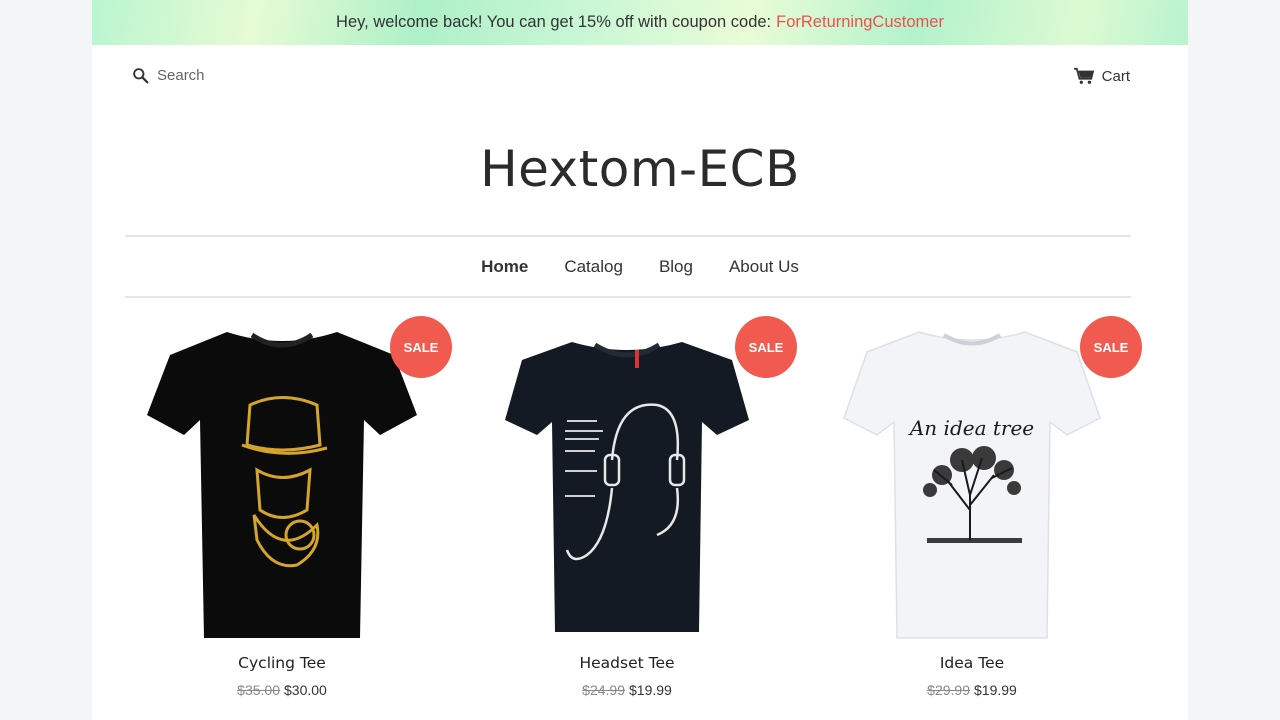 This screenshot has width=1280, height=720. Describe the element at coordinates (141, 76) in the screenshot. I see `search-icon` at that location.